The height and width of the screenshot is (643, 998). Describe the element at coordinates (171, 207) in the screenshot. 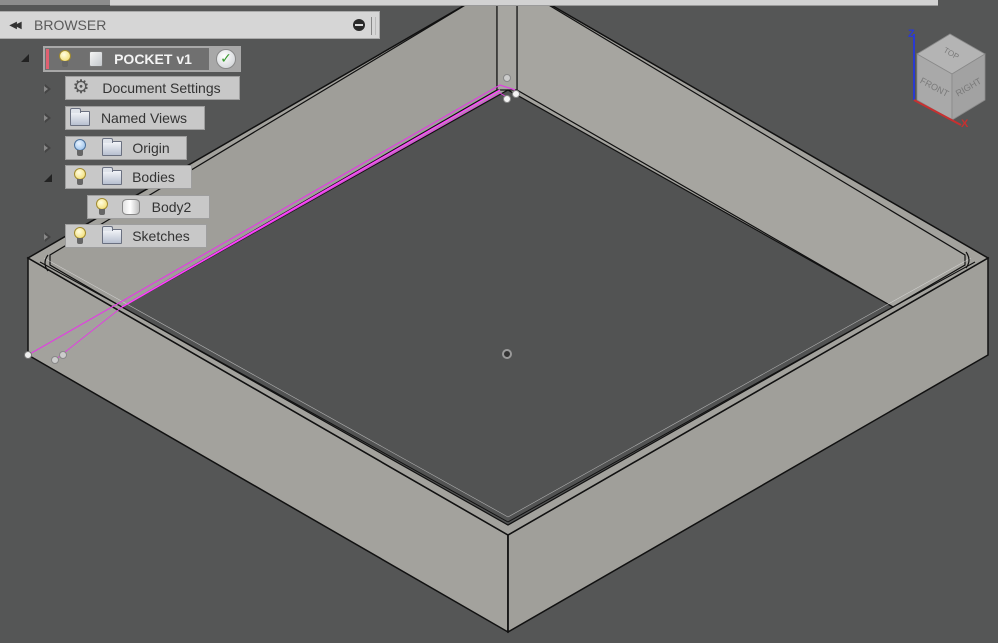

I see `tree-item-label: Body2` at that location.